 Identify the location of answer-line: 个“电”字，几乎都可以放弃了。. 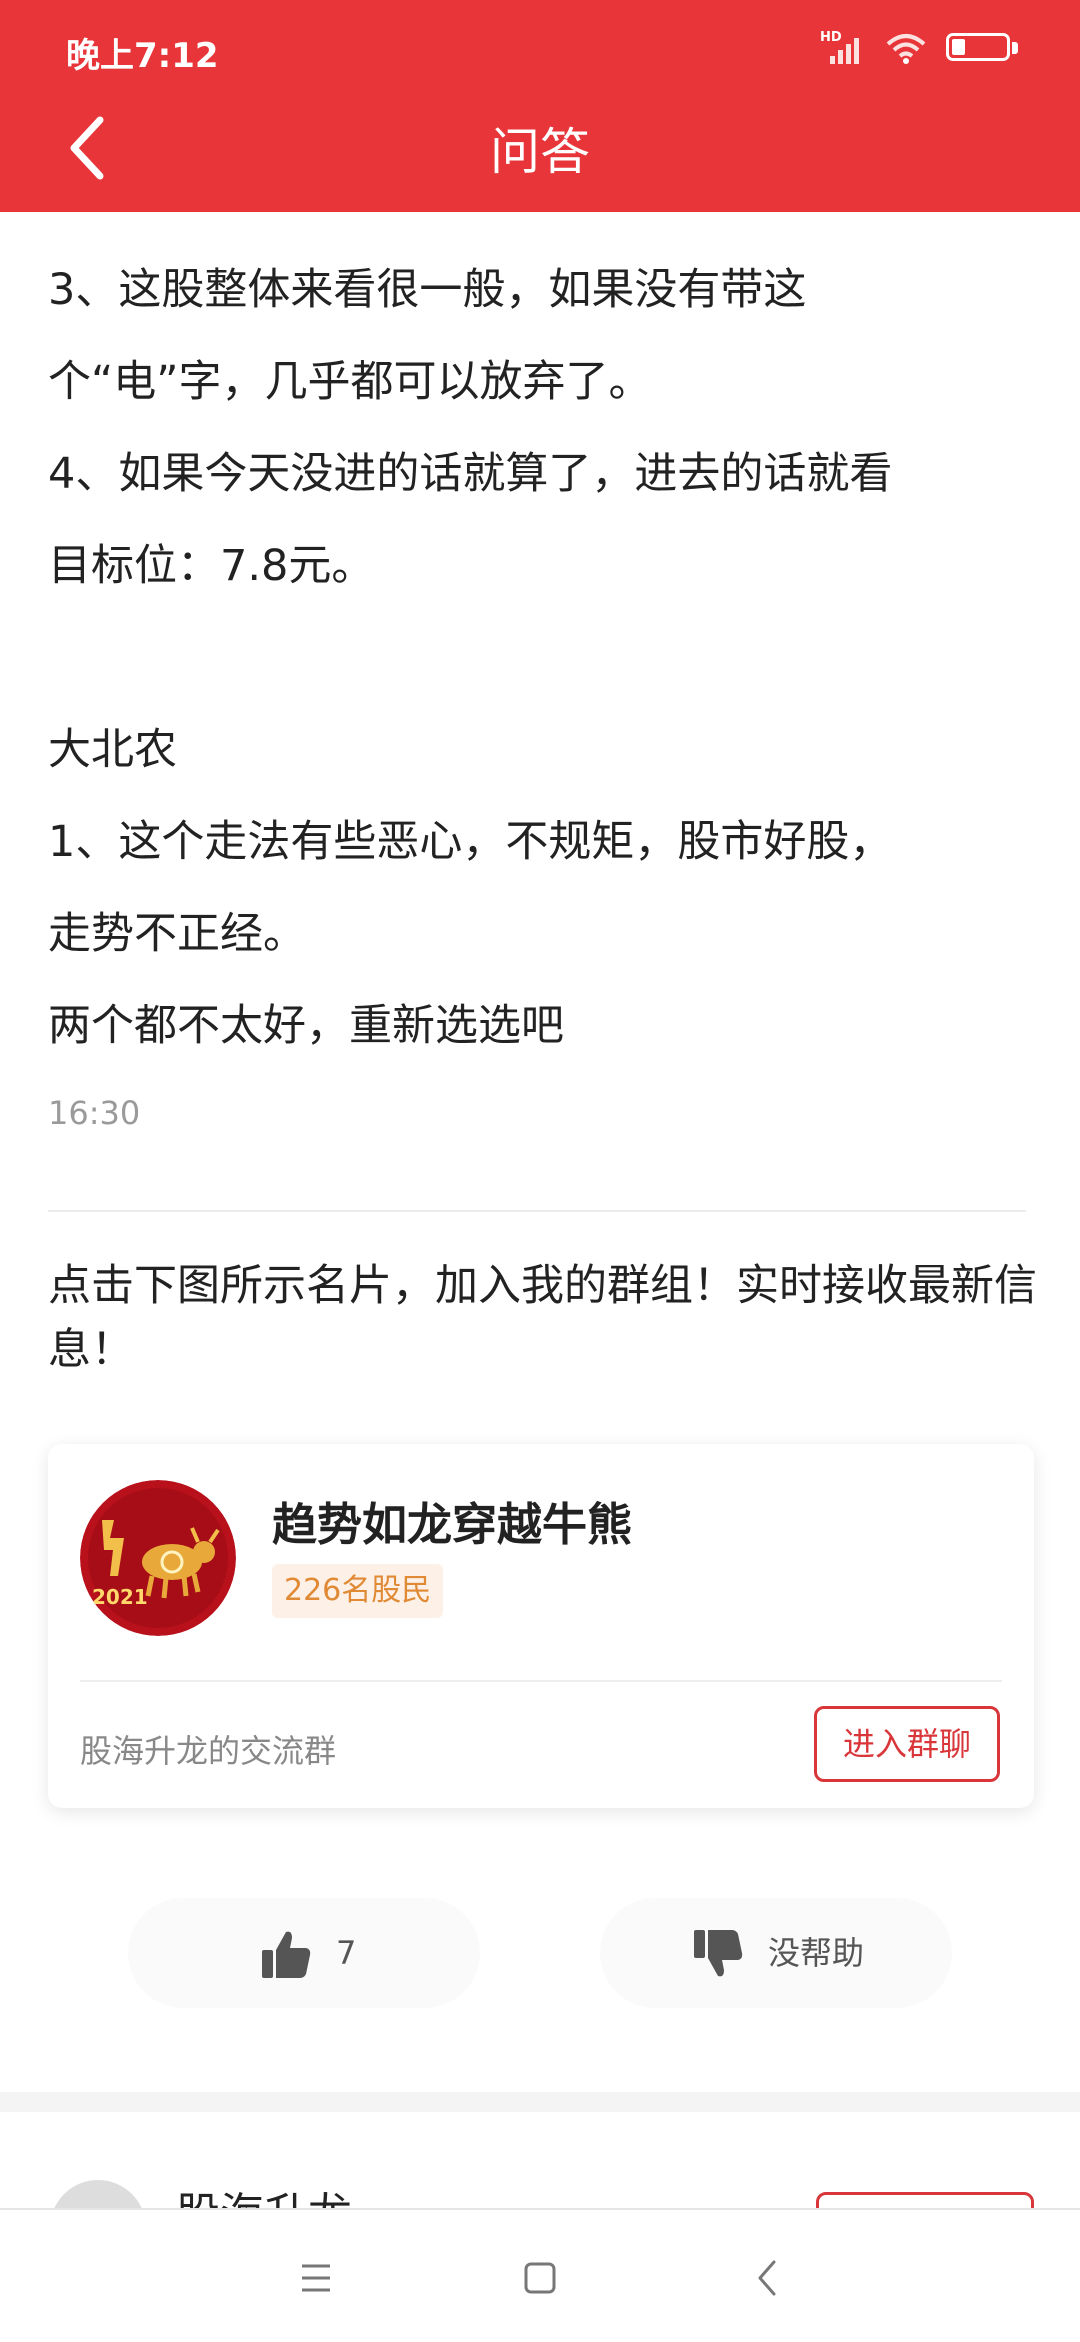
(350, 382).